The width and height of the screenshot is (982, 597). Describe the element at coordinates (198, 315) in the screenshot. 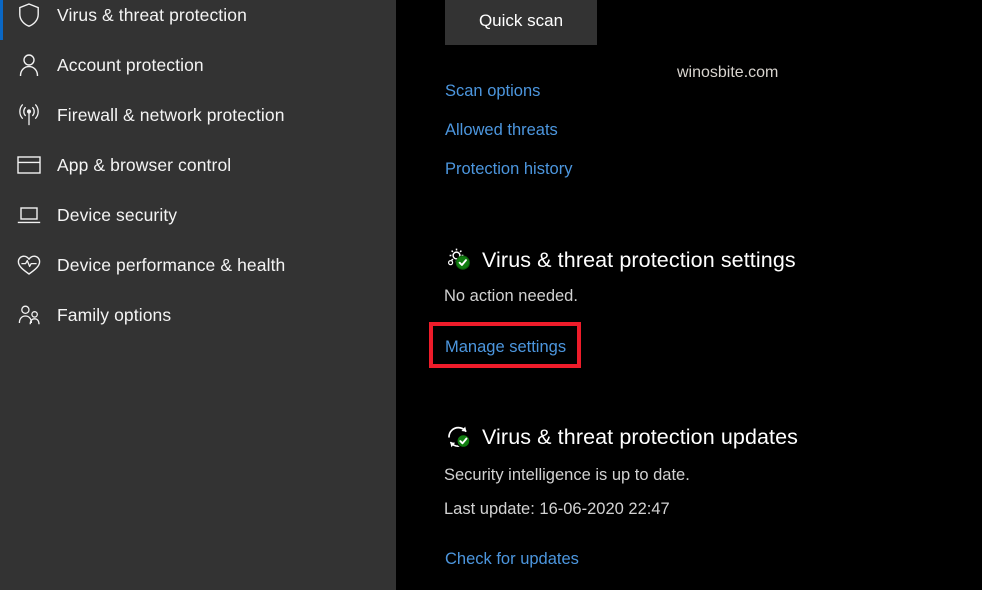

I see `sidebar-item-family-options: Family options` at that location.